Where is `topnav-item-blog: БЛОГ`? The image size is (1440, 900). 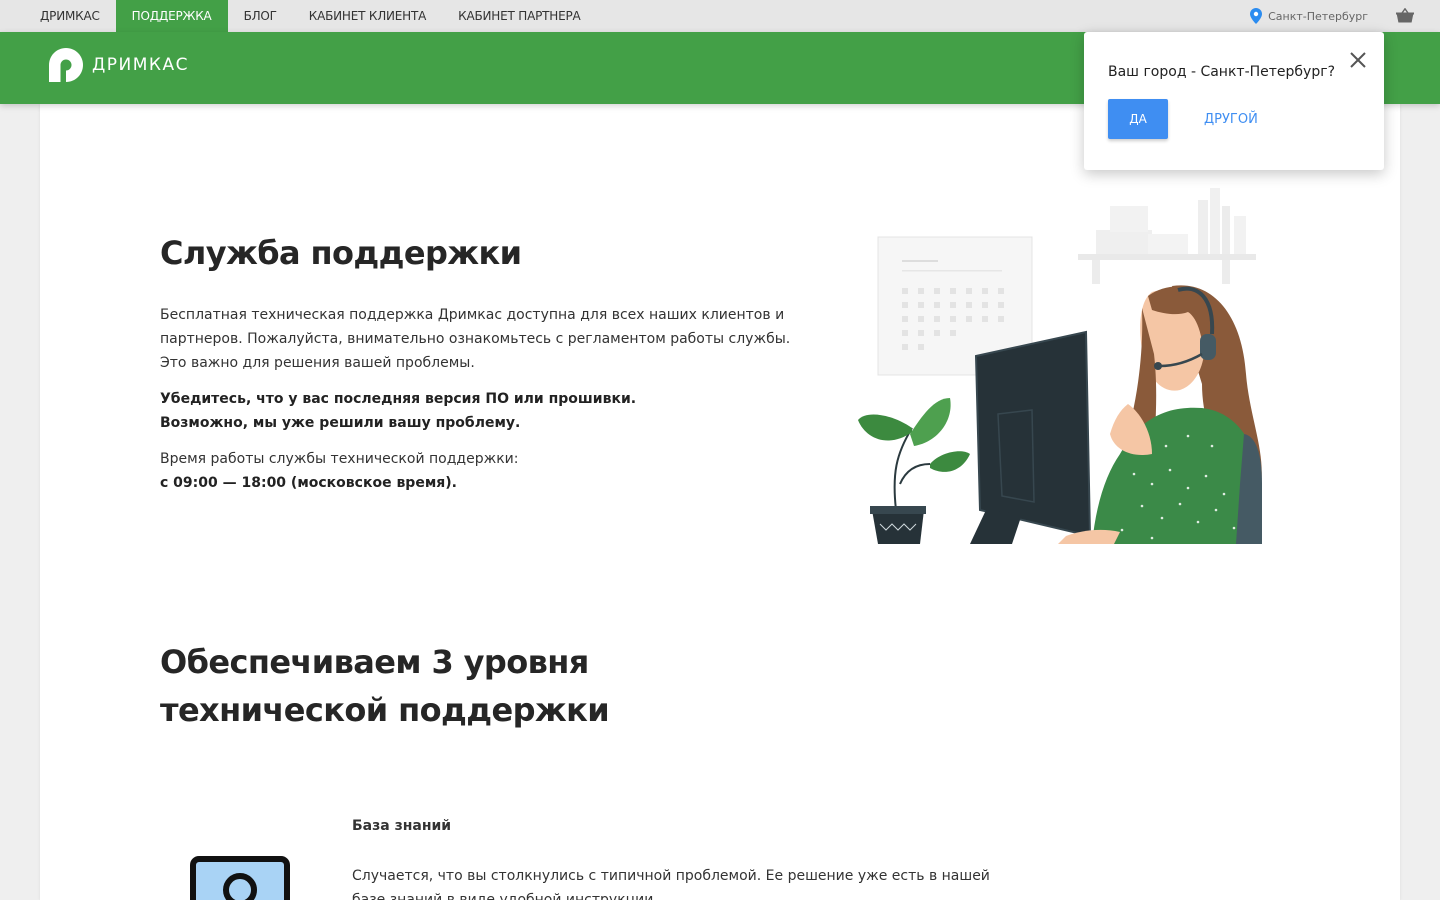 topnav-item-blog: БЛОГ is located at coordinates (260, 16).